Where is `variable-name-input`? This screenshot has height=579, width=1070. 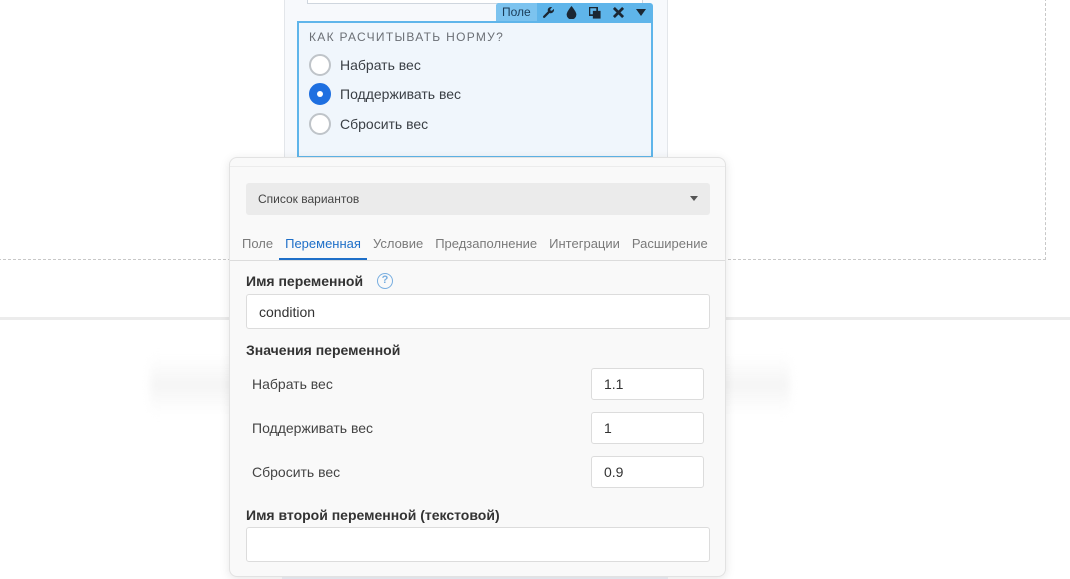
variable-name-input is located at coordinates (478, 311).